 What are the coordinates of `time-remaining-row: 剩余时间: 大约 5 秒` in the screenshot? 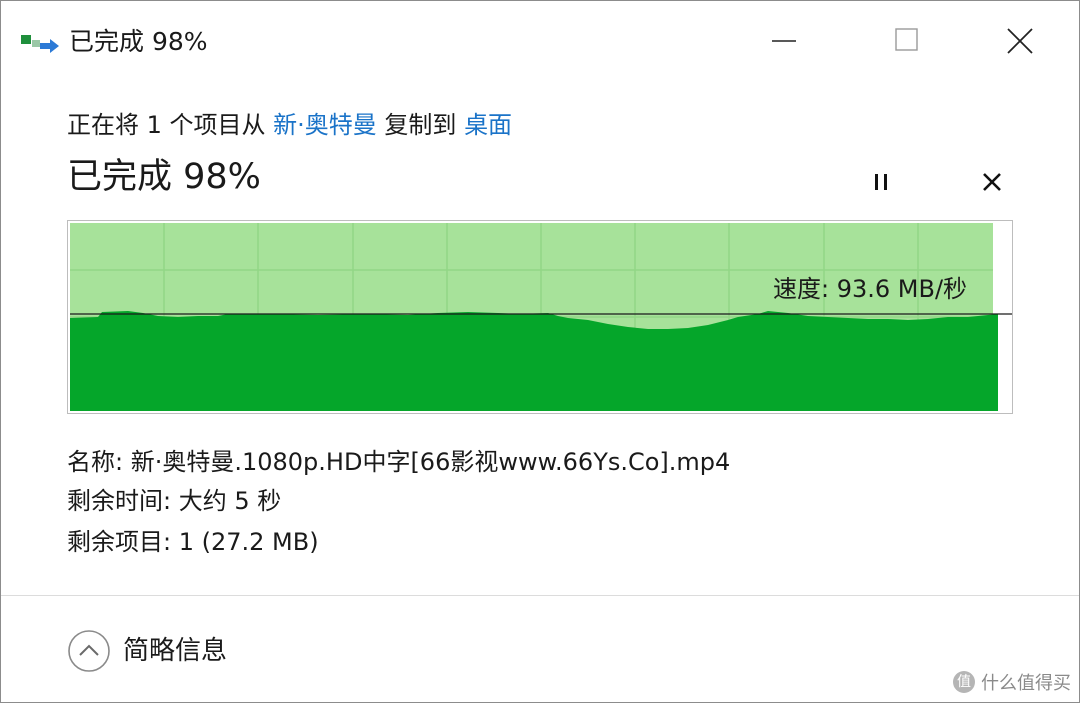 It's located at (174, 501).